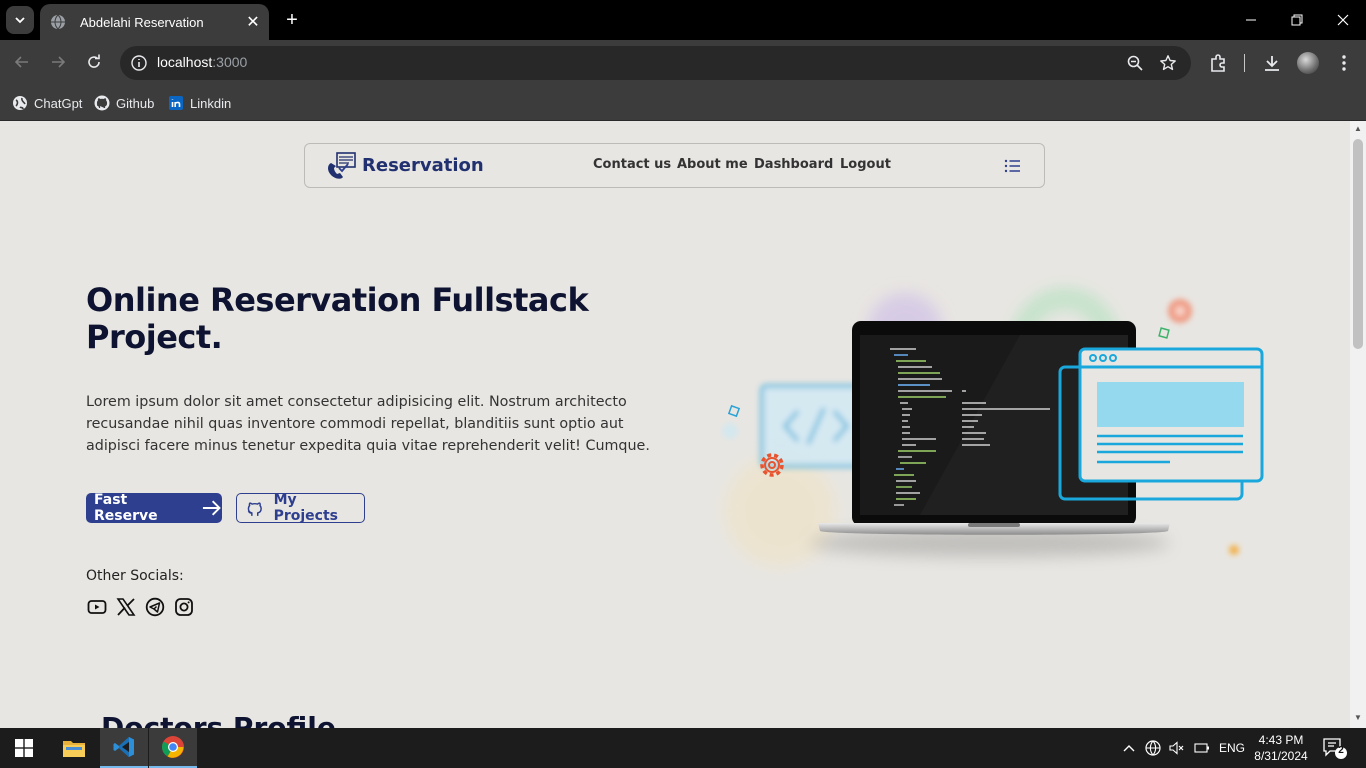 This screenshot has height=768, width=1366. I want to click on tray-overflow-icon, so click(1129, 748).